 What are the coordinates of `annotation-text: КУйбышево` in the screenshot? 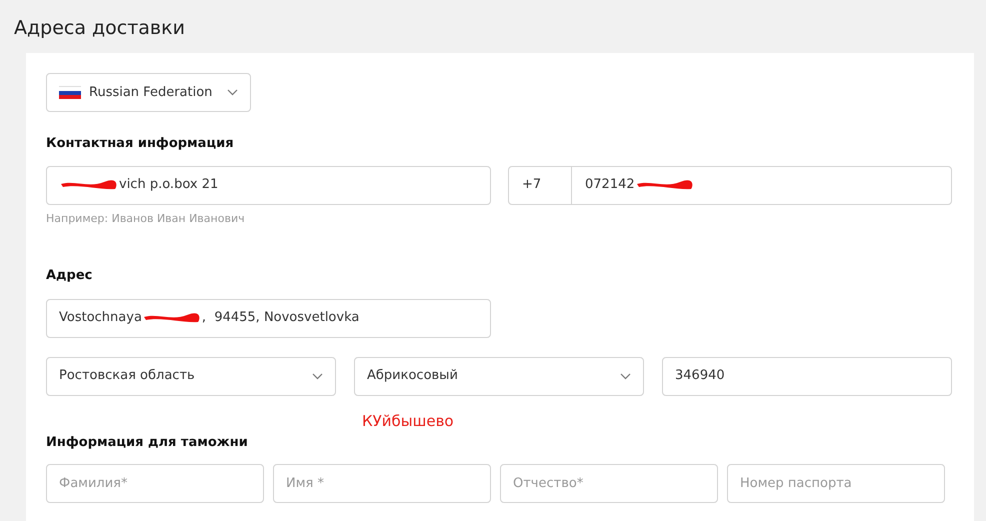 It's located at (408, 421).